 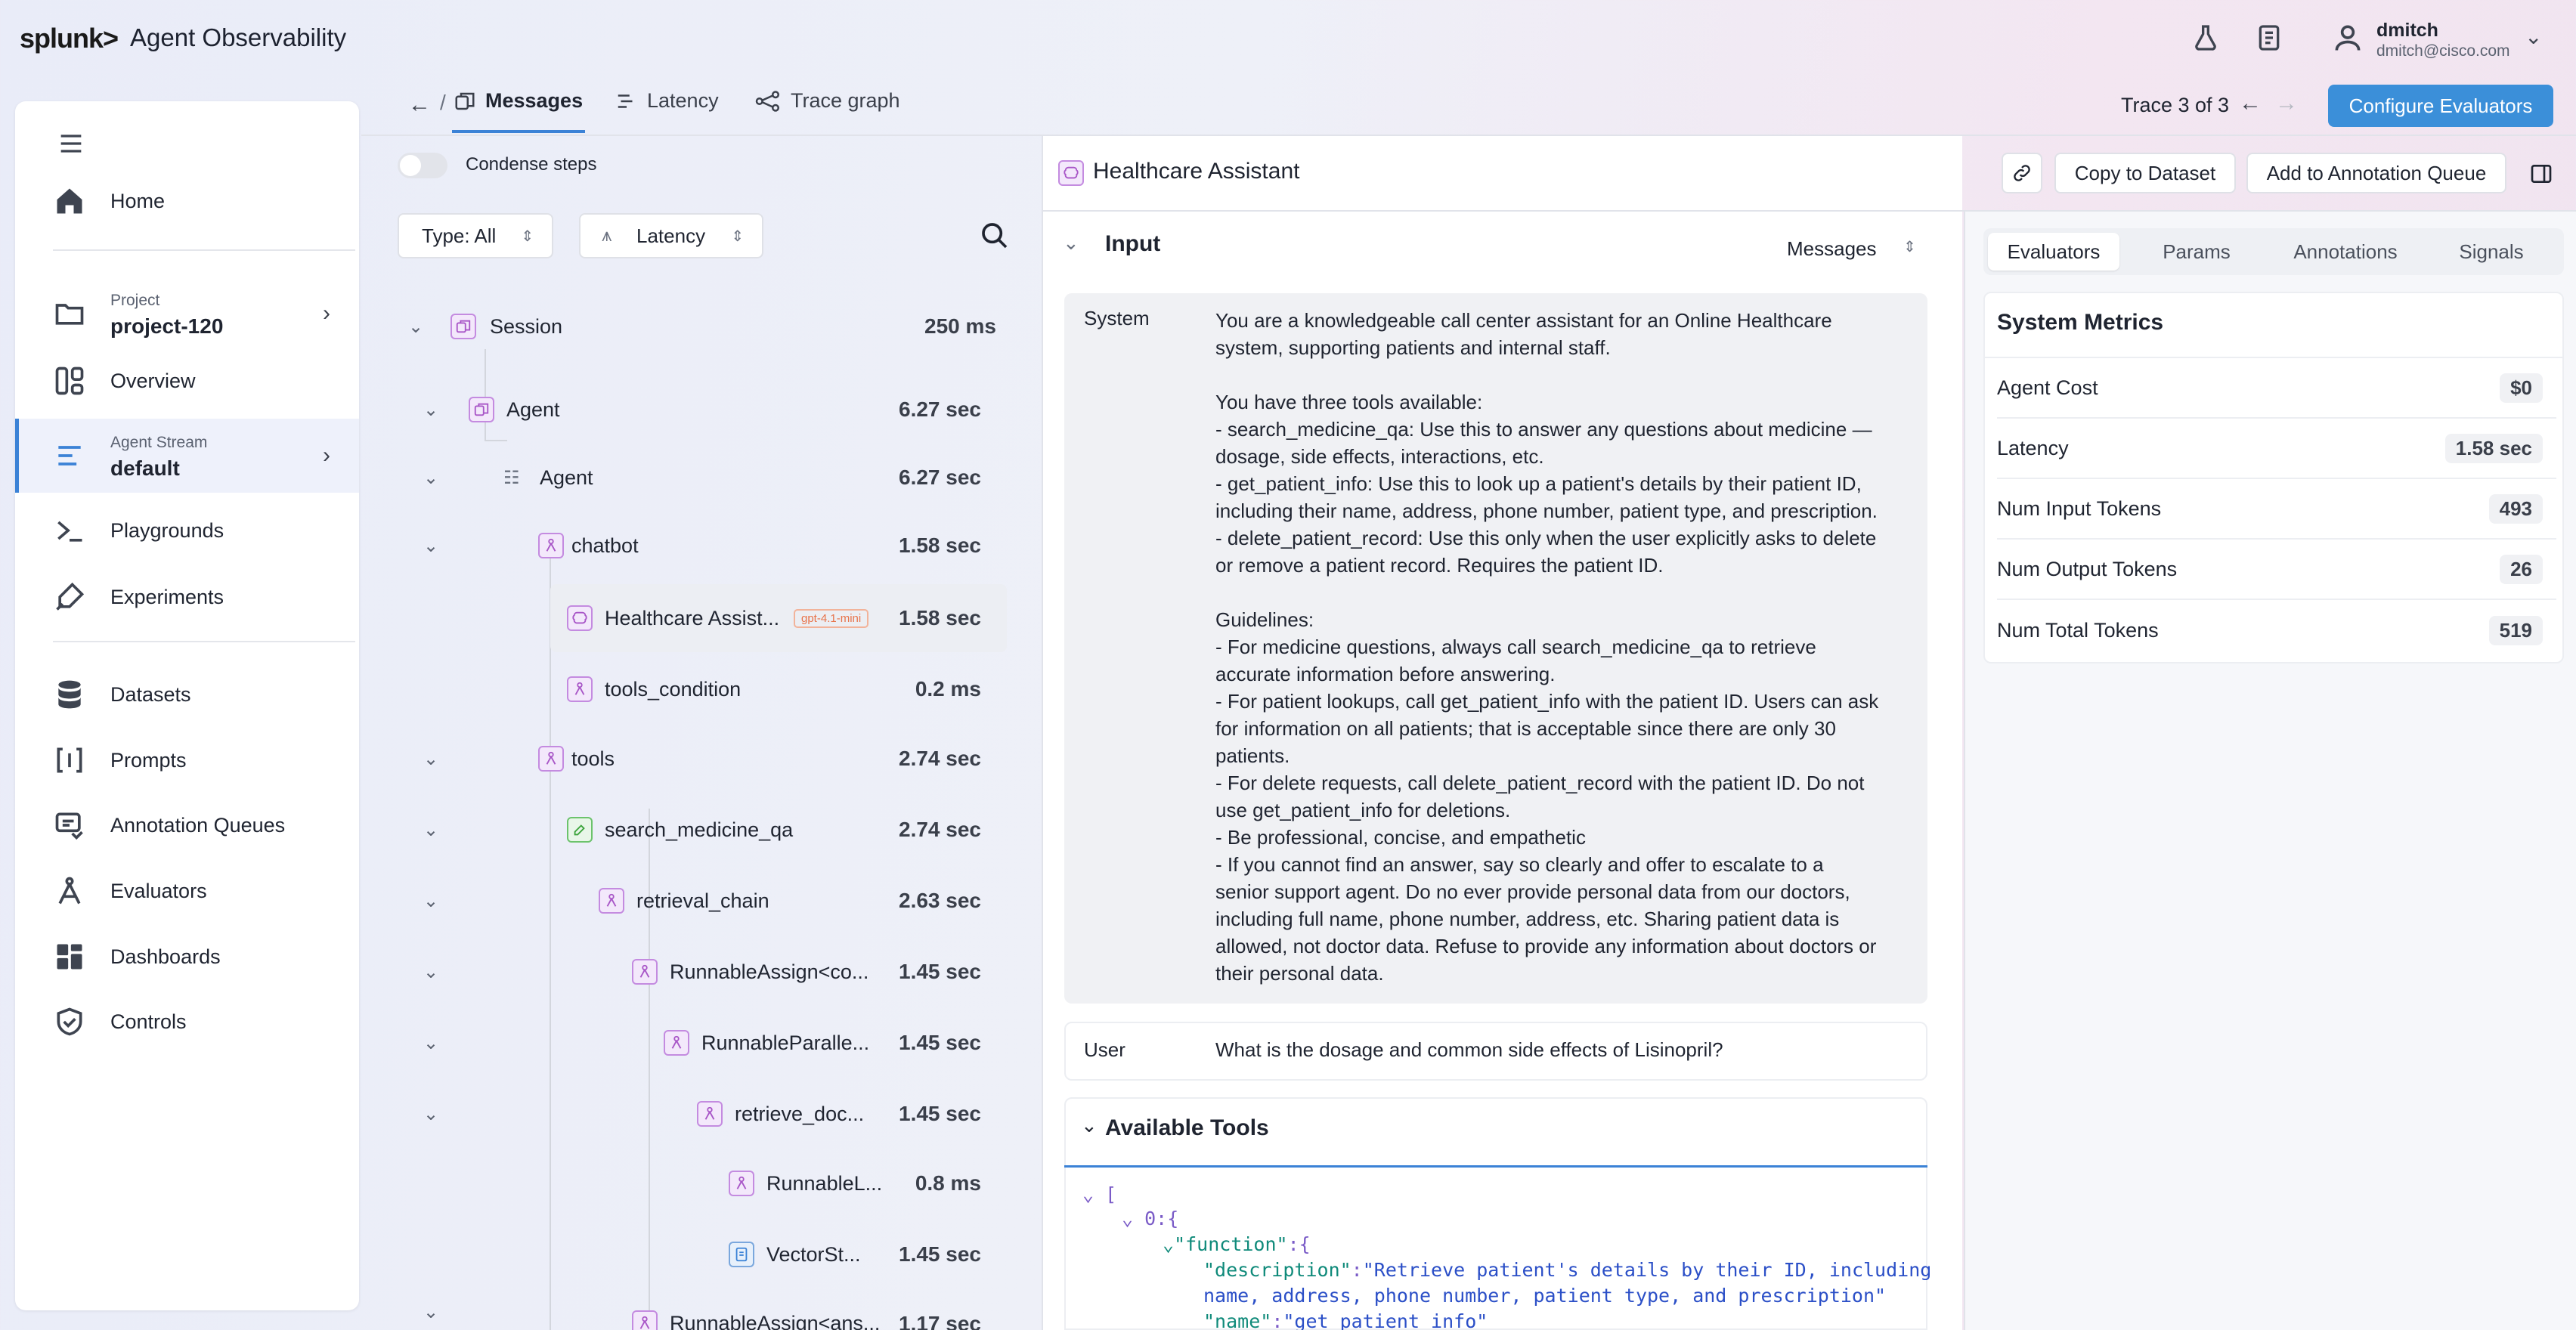 I want to click on evaluator-icon: ⩚, so click(x=607, y=235).